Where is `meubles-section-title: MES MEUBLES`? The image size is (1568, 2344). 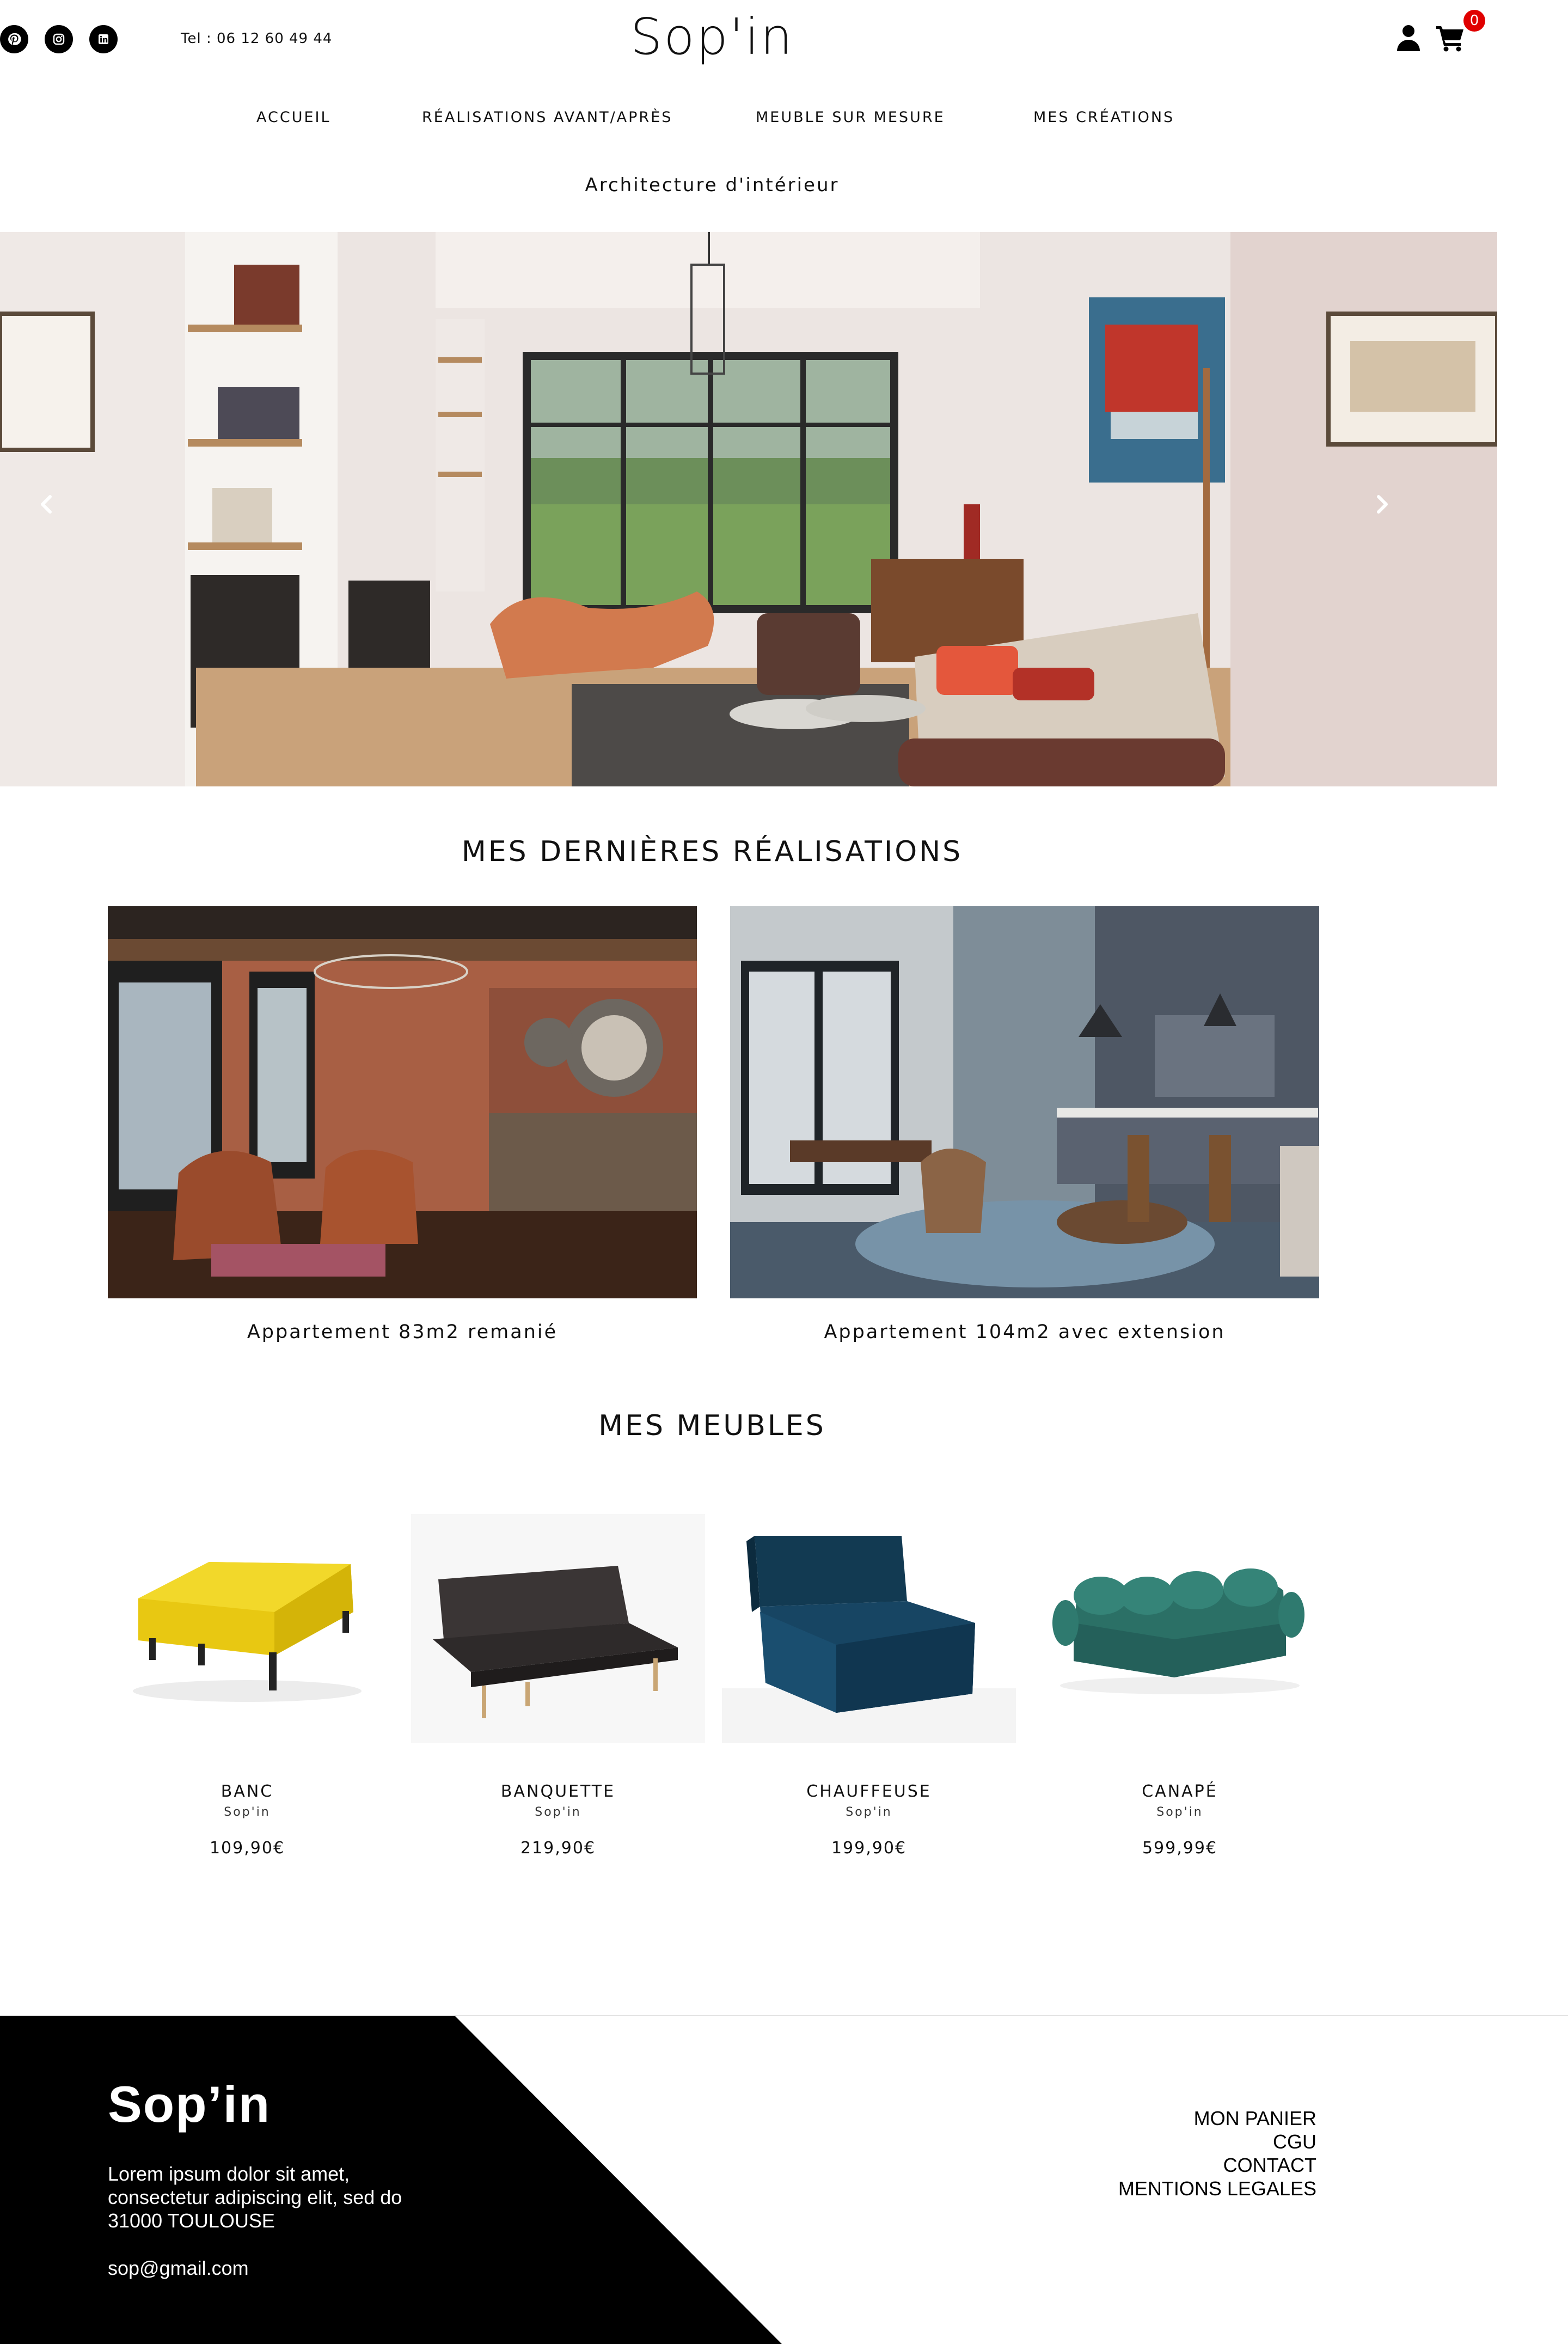
meubles-section-title: MES MEUBLES is located at coordinates (712, 1426).